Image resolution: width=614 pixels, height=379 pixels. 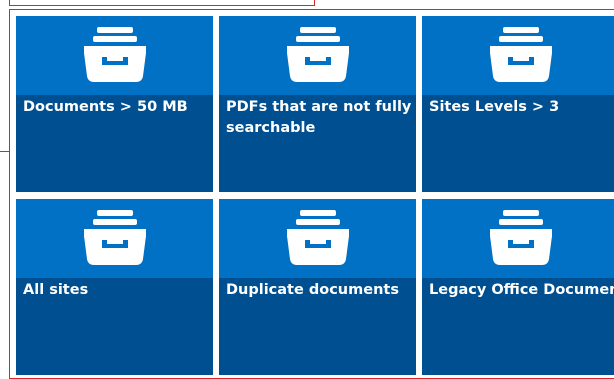 I want to click on tile-all-sites: All sites, so click(x=114, y=287).